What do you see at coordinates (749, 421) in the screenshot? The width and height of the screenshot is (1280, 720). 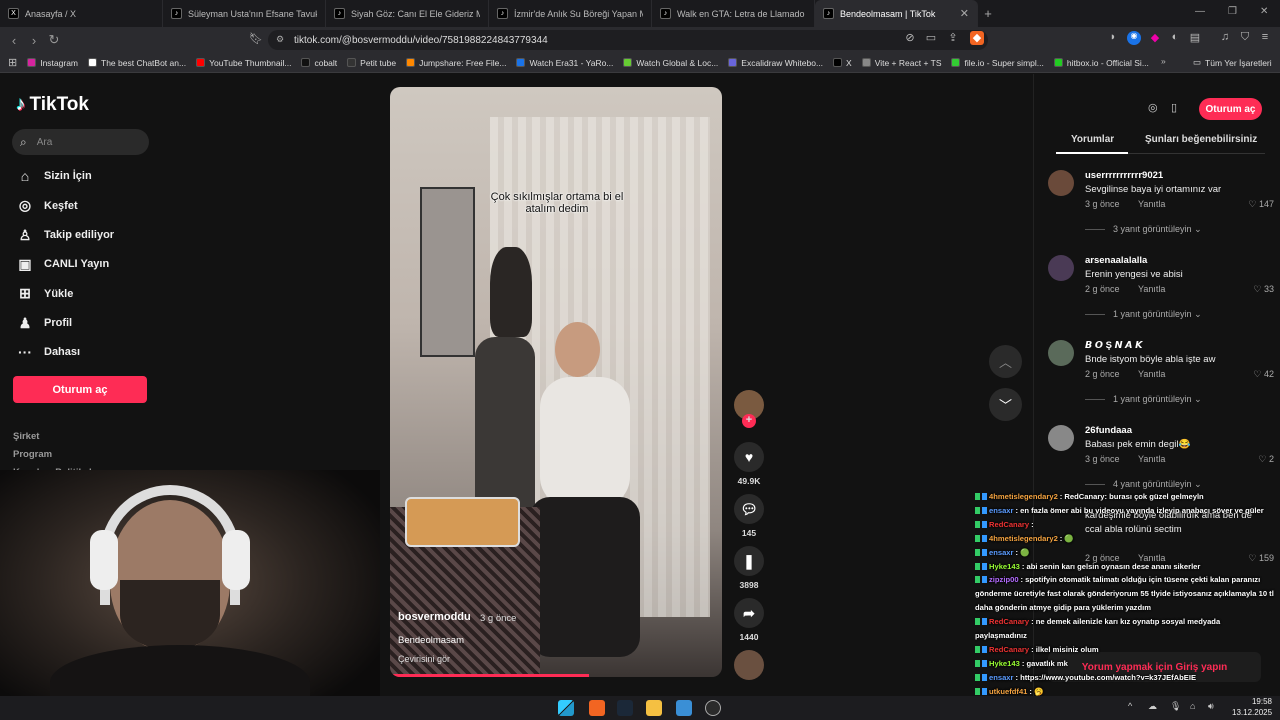 I see `follow-plus-icon: +` at bounding box center [749, 421].